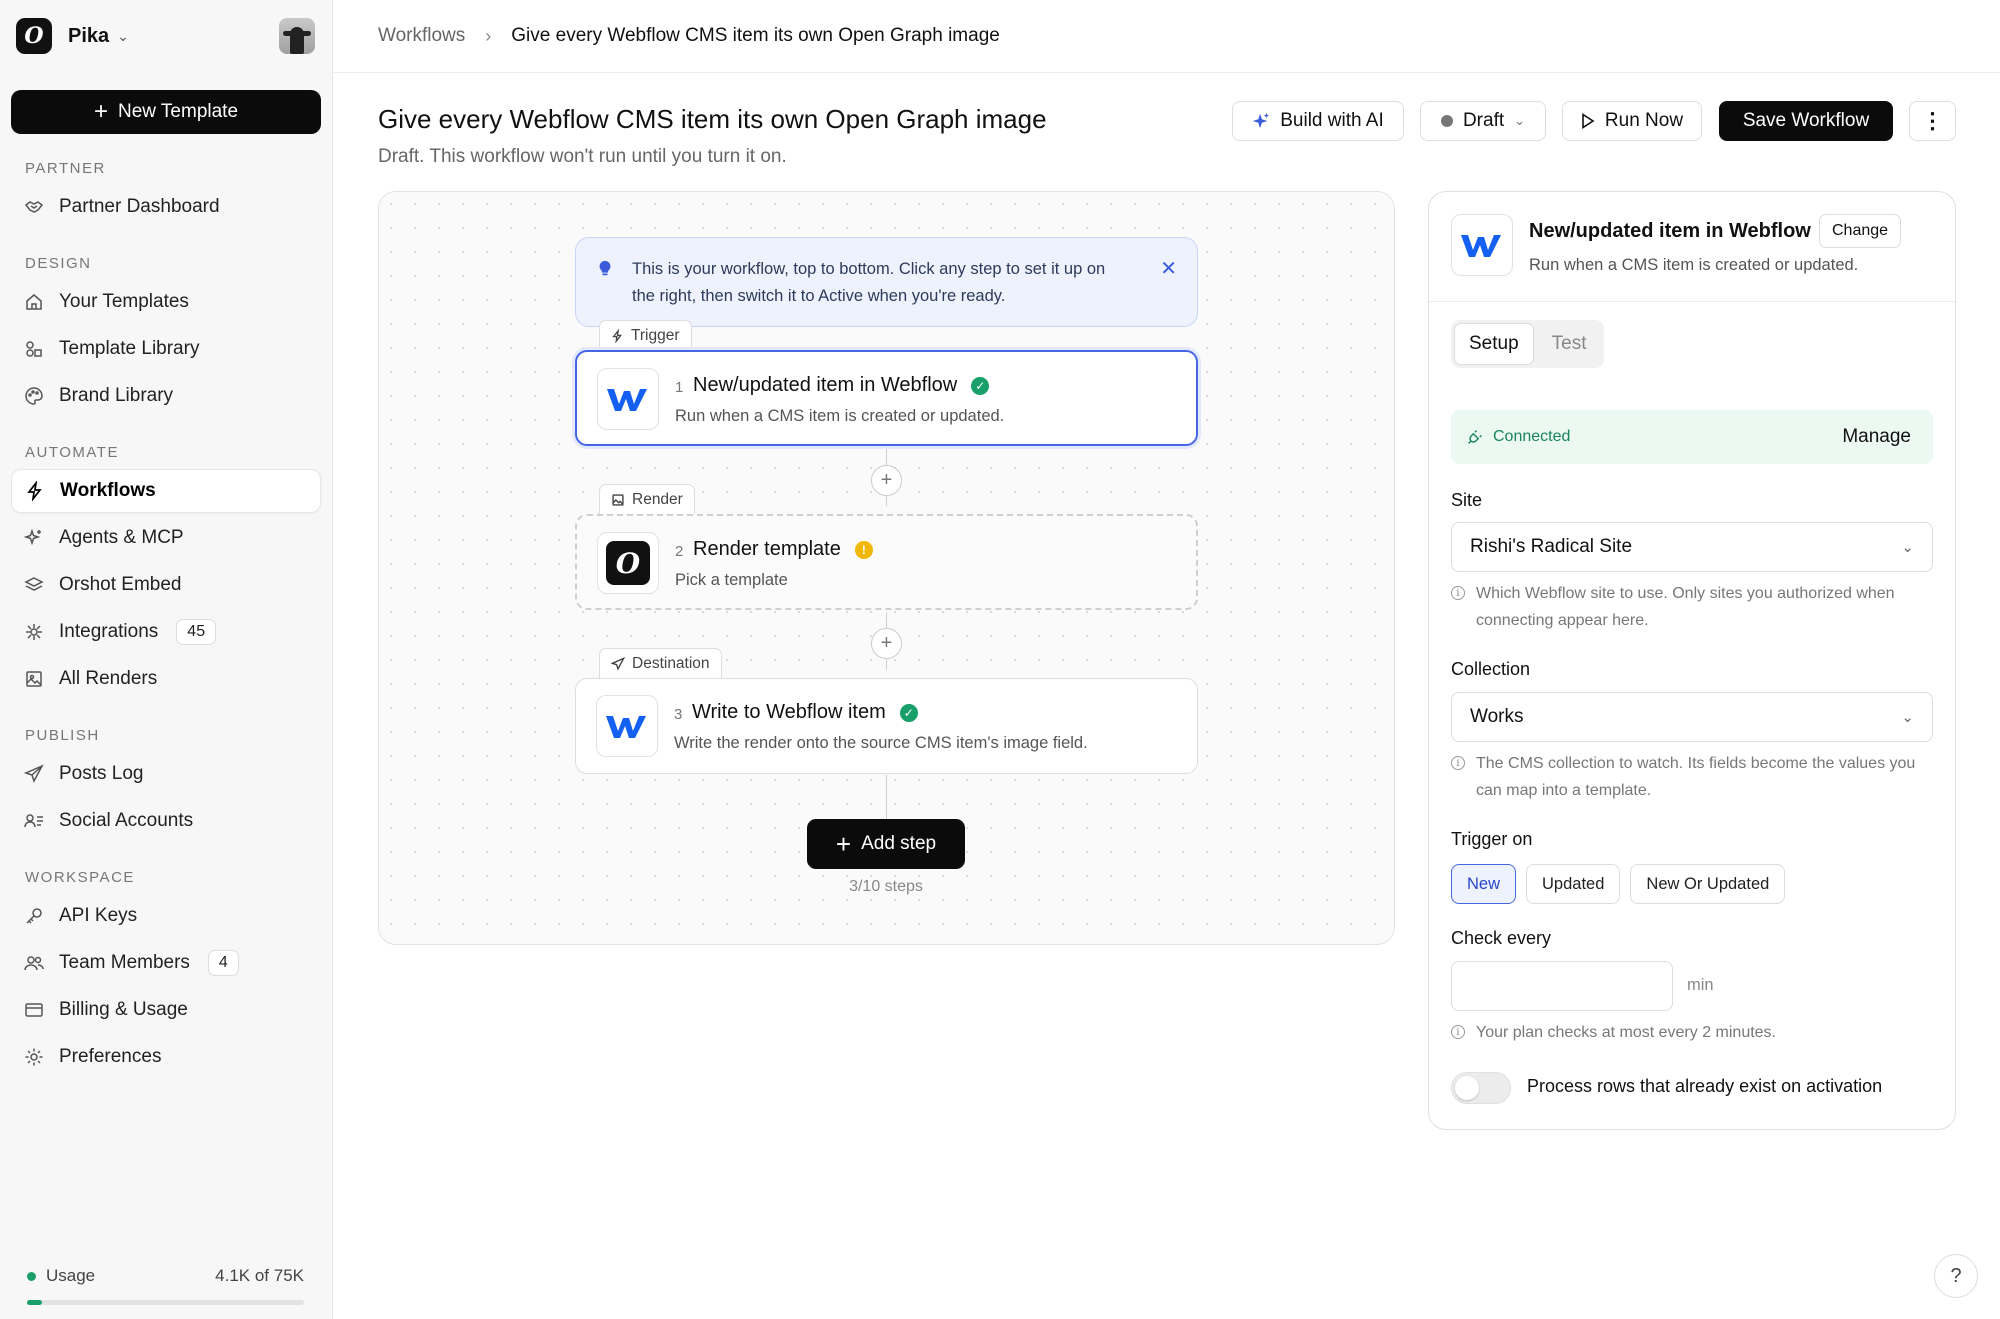 The width and height of the screenshot is (2000, 1319). I want to click on run-now-label: Run Now, so click(1644, 120).